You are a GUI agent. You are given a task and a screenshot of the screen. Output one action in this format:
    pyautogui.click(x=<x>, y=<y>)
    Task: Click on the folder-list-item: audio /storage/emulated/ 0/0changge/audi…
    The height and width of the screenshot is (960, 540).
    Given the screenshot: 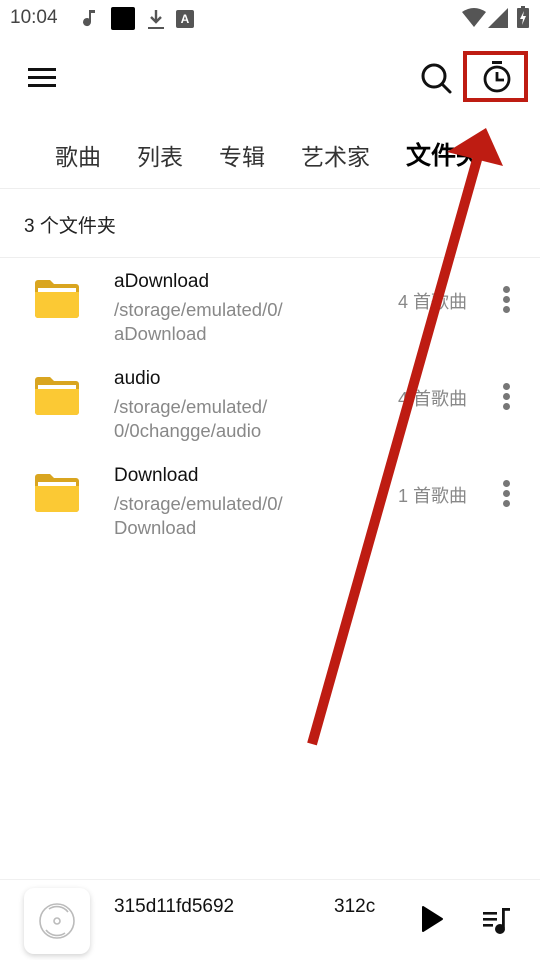 What is the action you would take?
    pyautogui.click(x=270, y=404)
    